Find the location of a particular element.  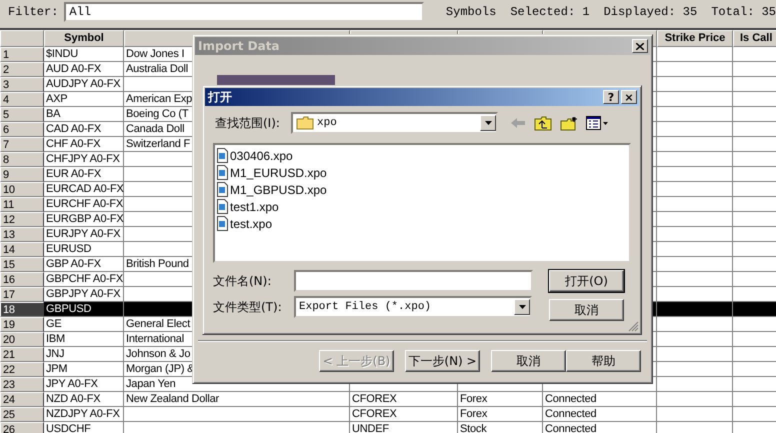

summary-text: Displayed: 35 is located at coordinates (651, 12).